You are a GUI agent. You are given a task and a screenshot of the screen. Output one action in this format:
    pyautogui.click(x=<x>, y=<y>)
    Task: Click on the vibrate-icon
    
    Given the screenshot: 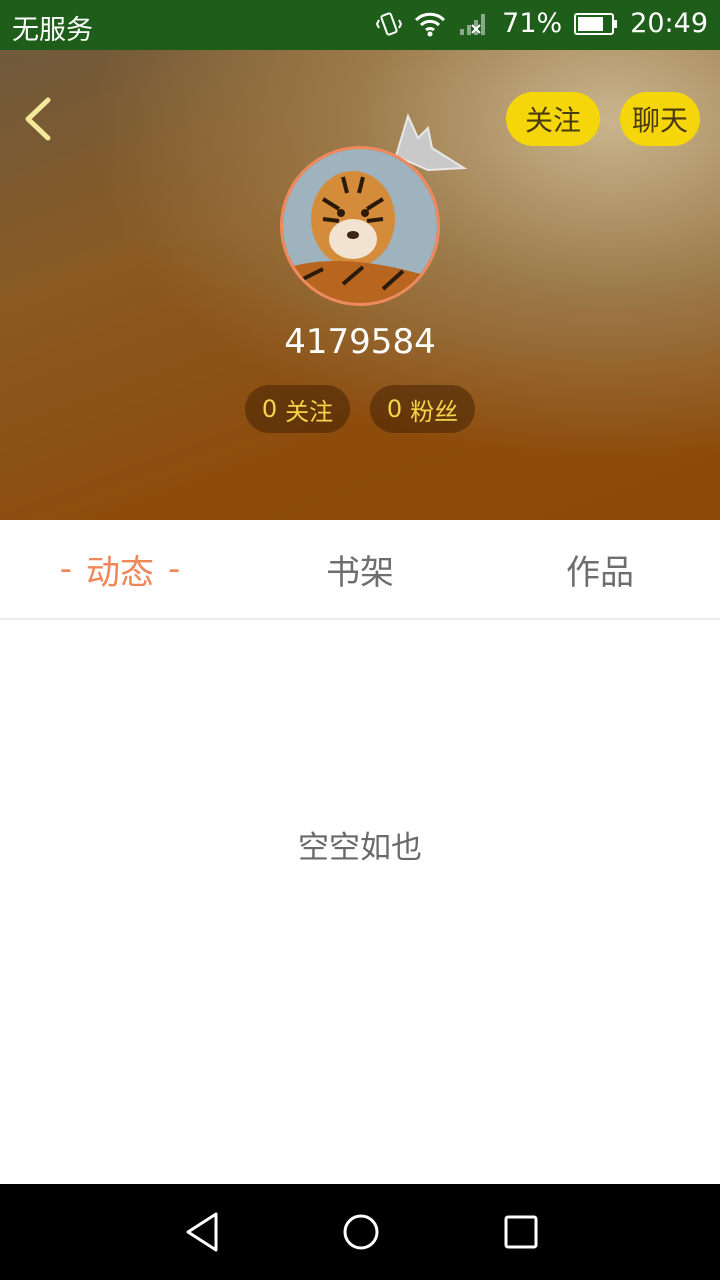 What is the action you would take?
    pyautogui.click(x=389, y=24)
    